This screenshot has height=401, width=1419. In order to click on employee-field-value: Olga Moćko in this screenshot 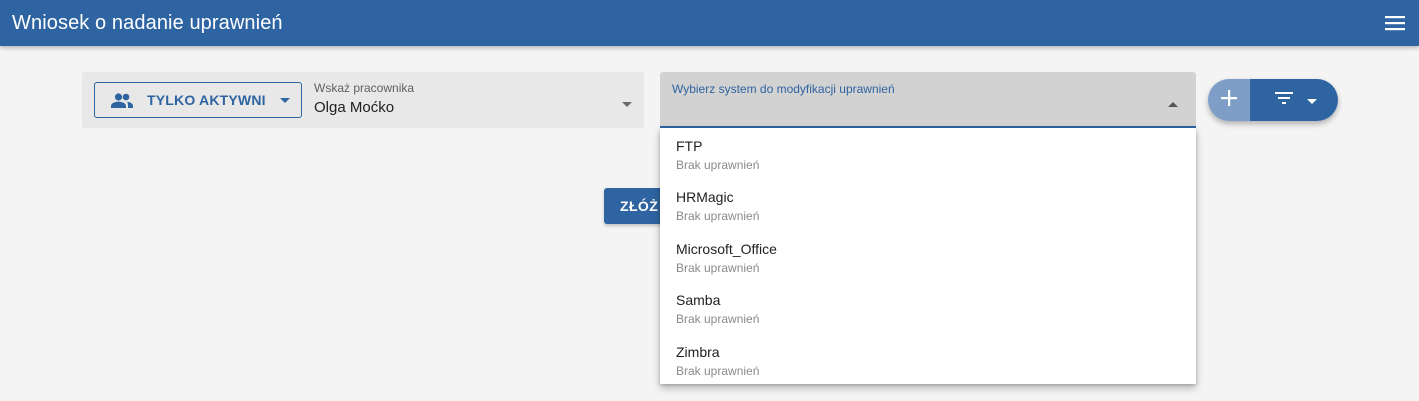, I will do `click(354, 107)`.